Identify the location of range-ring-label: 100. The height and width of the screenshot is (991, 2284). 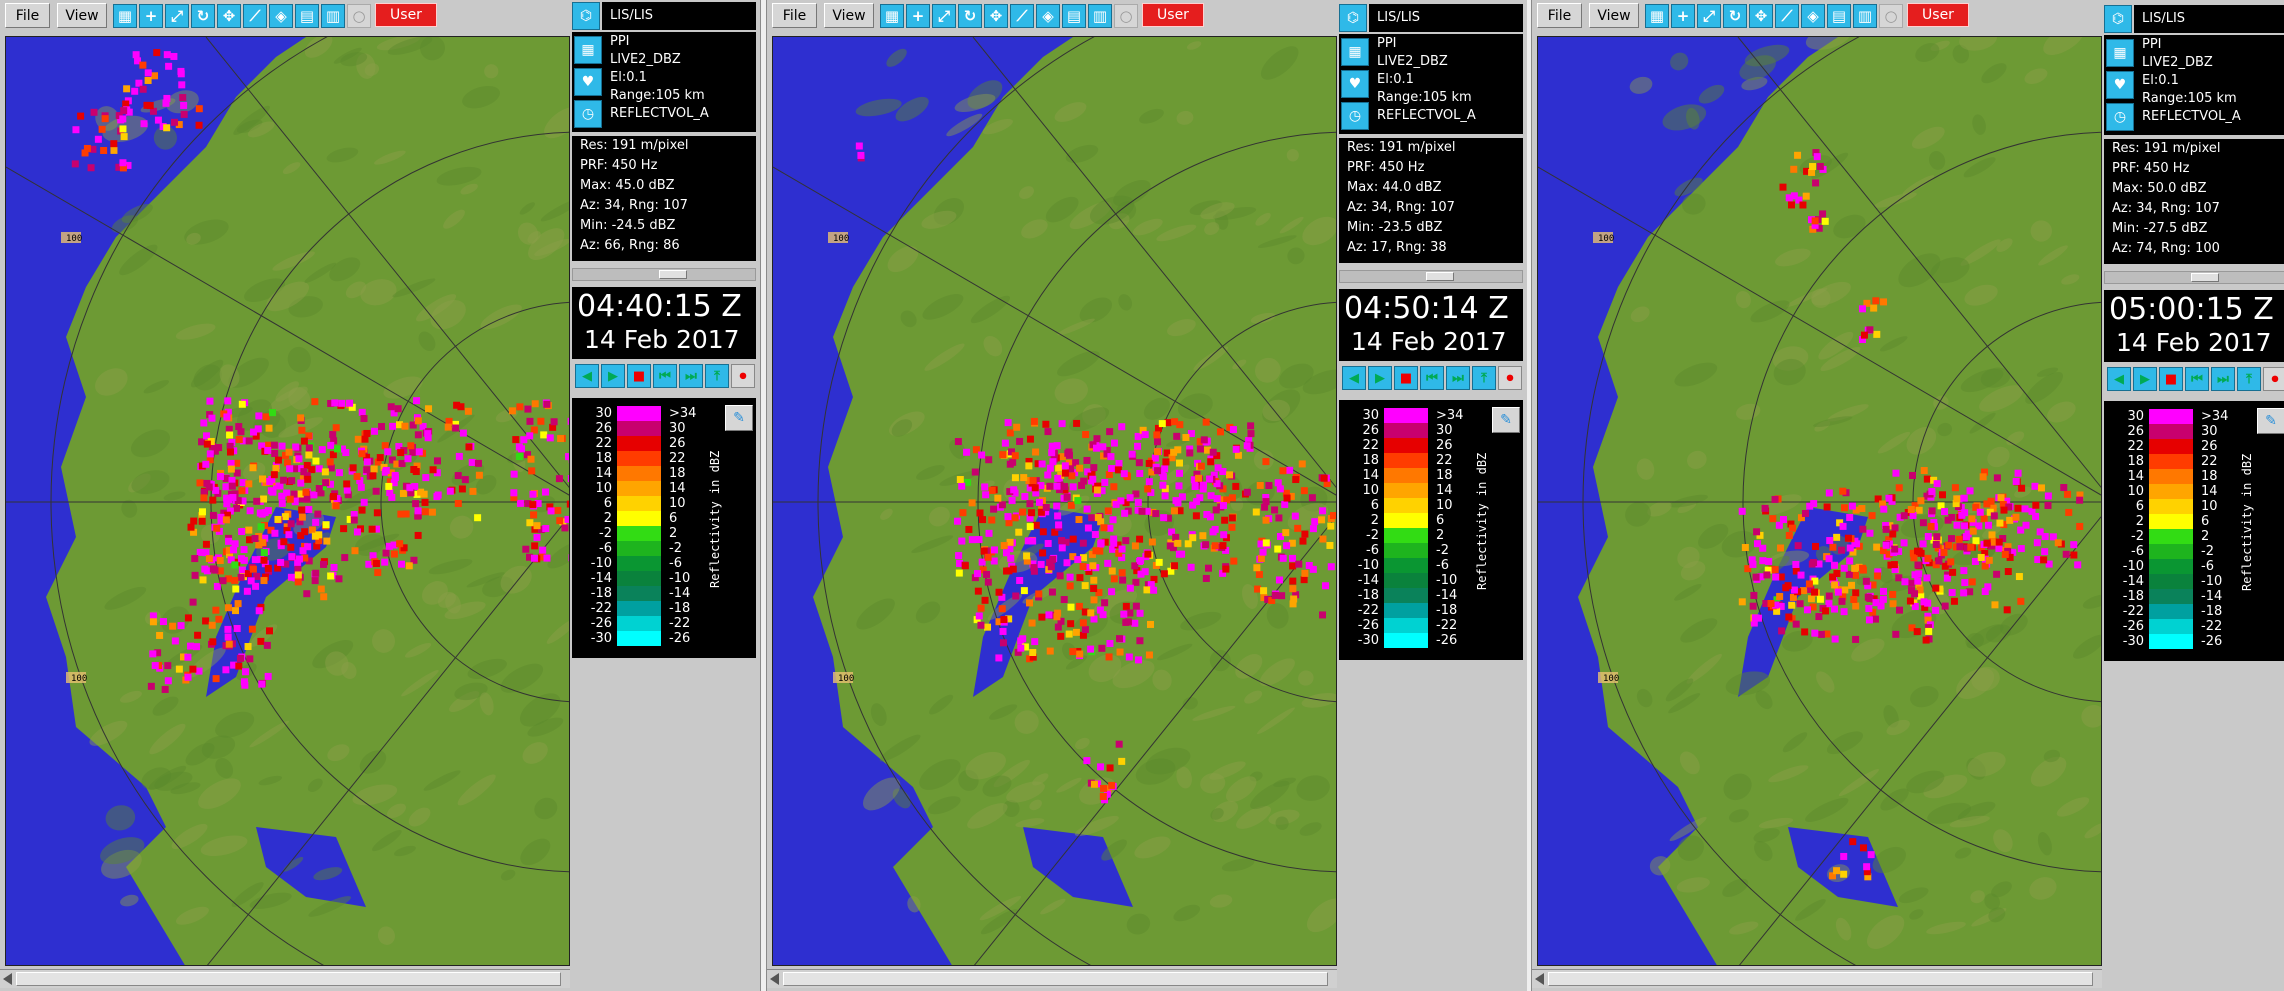
(1606, 239).